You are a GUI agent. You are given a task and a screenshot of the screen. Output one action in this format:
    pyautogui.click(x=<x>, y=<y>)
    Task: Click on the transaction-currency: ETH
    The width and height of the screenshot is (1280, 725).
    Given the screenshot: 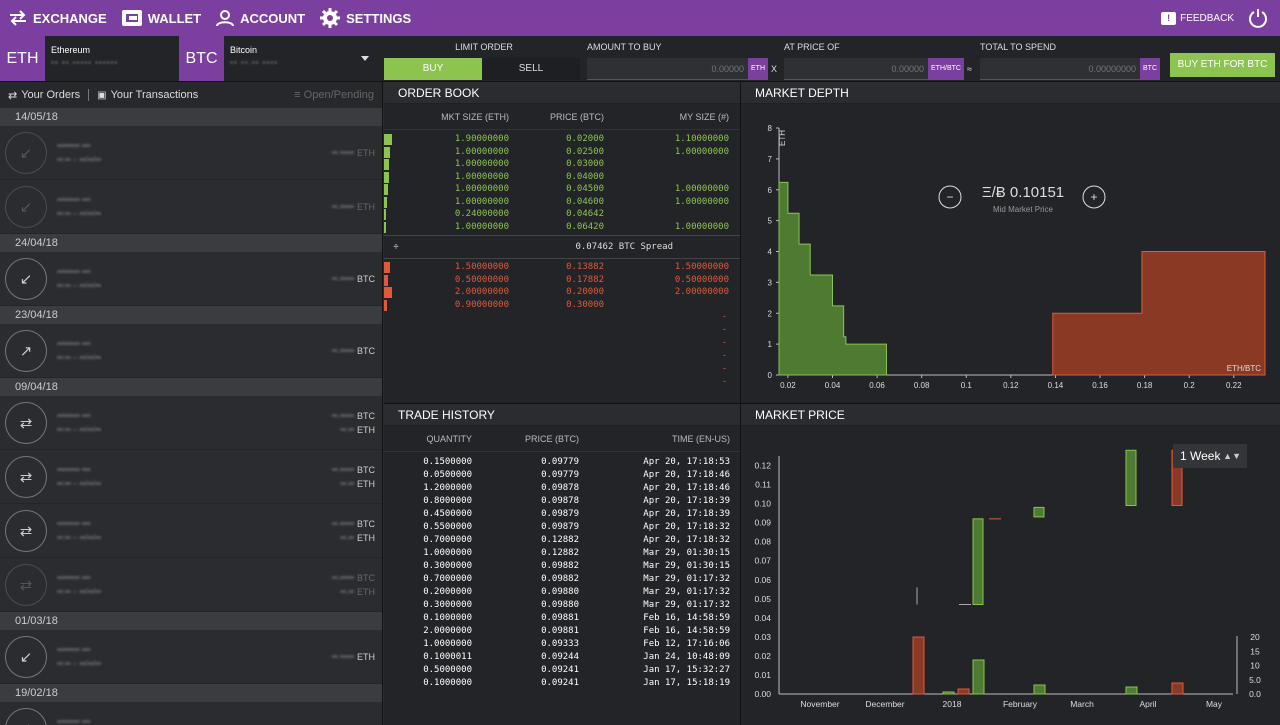 What is the action you would take?
    pyautogui.click(x=366, y=152)
    